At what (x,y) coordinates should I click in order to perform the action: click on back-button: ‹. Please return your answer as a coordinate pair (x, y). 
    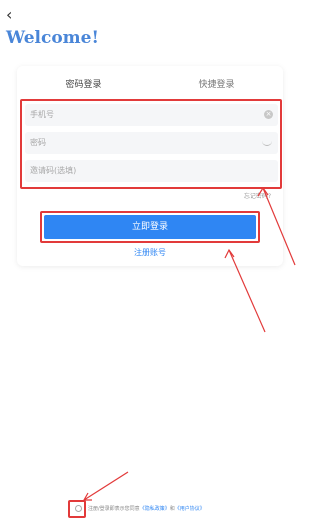
    Looking at the image, I should click on (16, 15).